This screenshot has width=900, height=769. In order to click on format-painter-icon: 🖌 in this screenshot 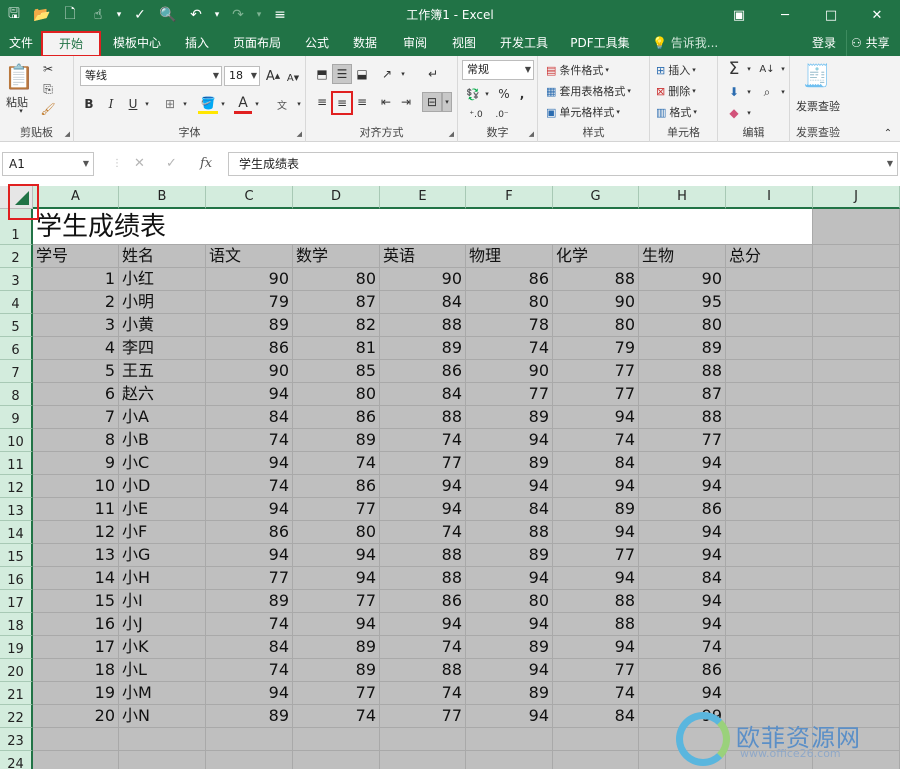, I will do `click(48, 109)`.